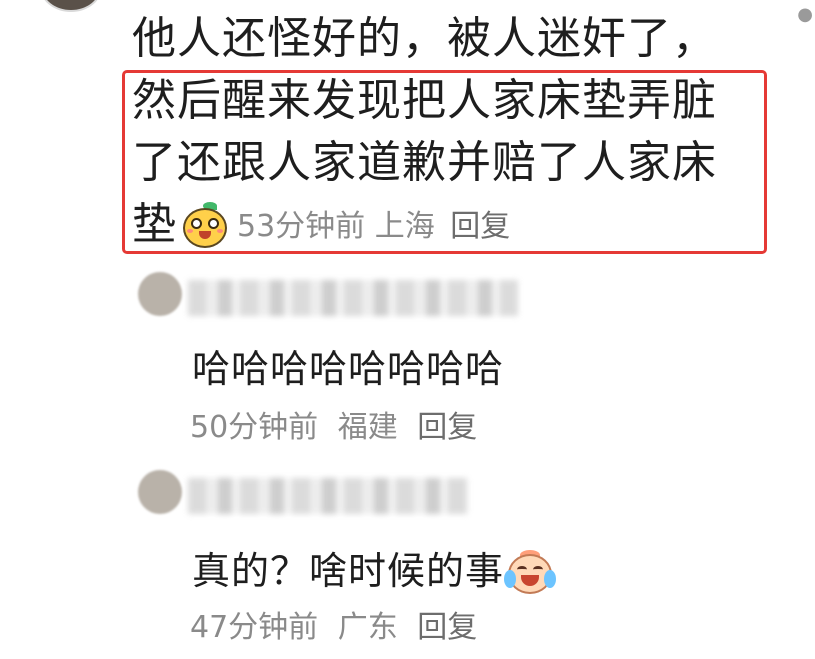  I want to click on reply-meta: 47分钟前 广东 回复, so click(338, 624).